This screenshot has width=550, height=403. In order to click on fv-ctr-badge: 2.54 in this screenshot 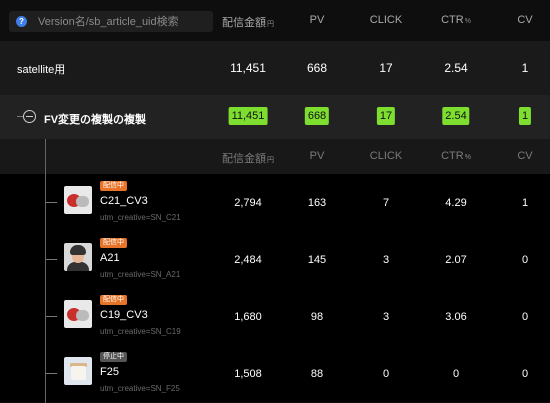, I will do `click(456, 116)`.